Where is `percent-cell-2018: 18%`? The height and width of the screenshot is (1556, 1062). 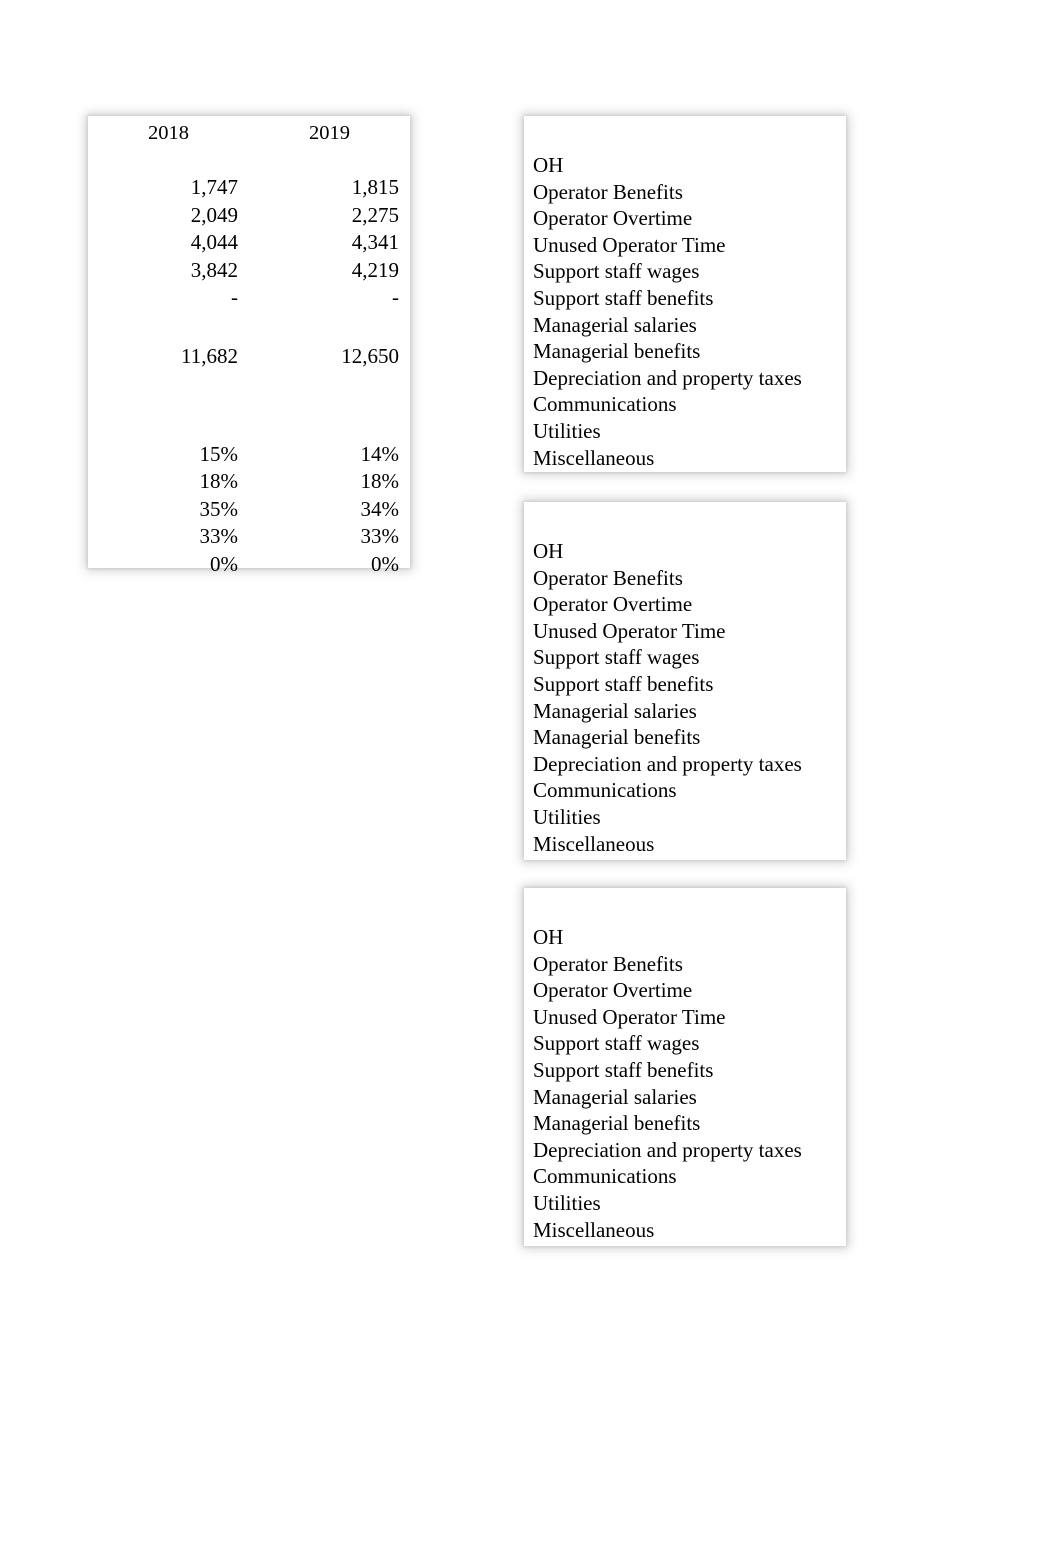
percent-cell-2018: 18% is located at coordinates (168, 482).